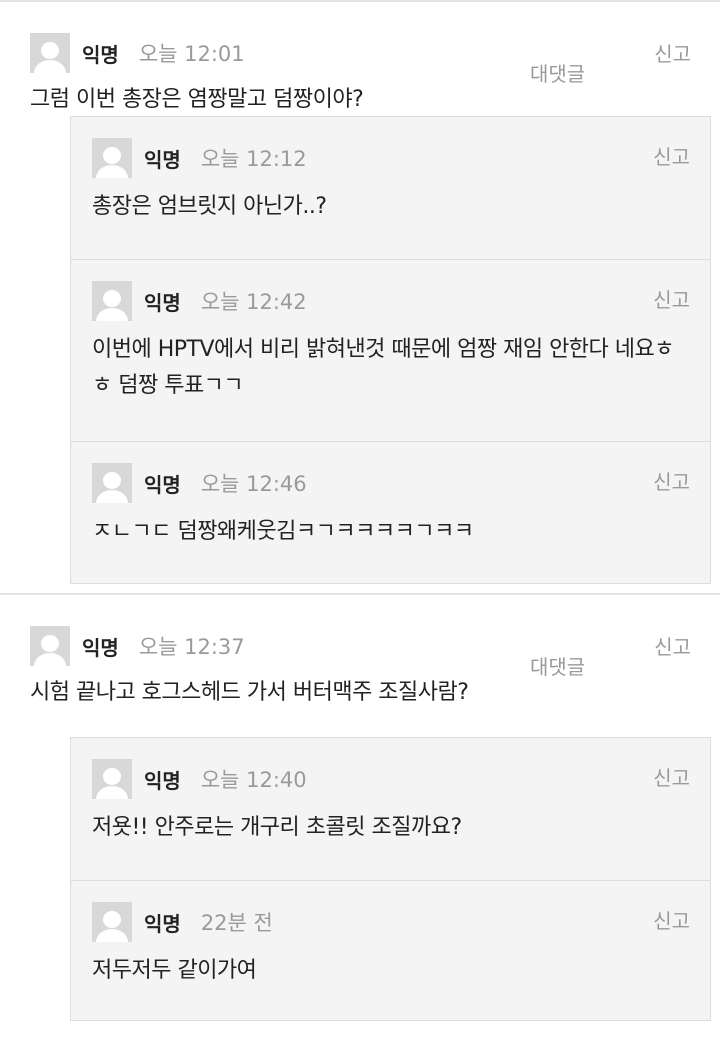 This screenshot has height=1048, width=720. I want to click on reply-header: 익명 오늘 12:46, so click(390, 483).